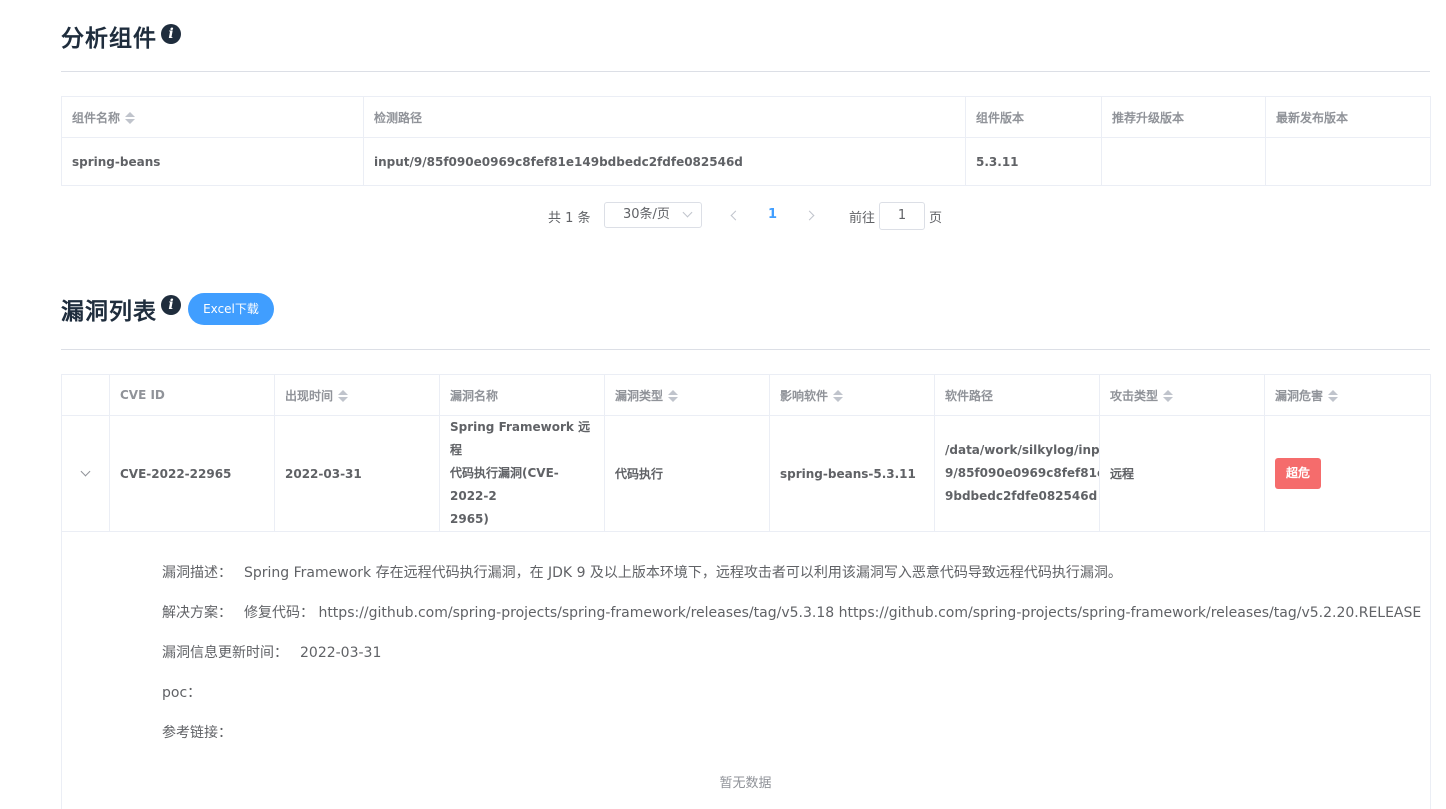  Describe the element at coordinates (1348, 161) in the screenshot. I see `latest-version-cell` at that location.